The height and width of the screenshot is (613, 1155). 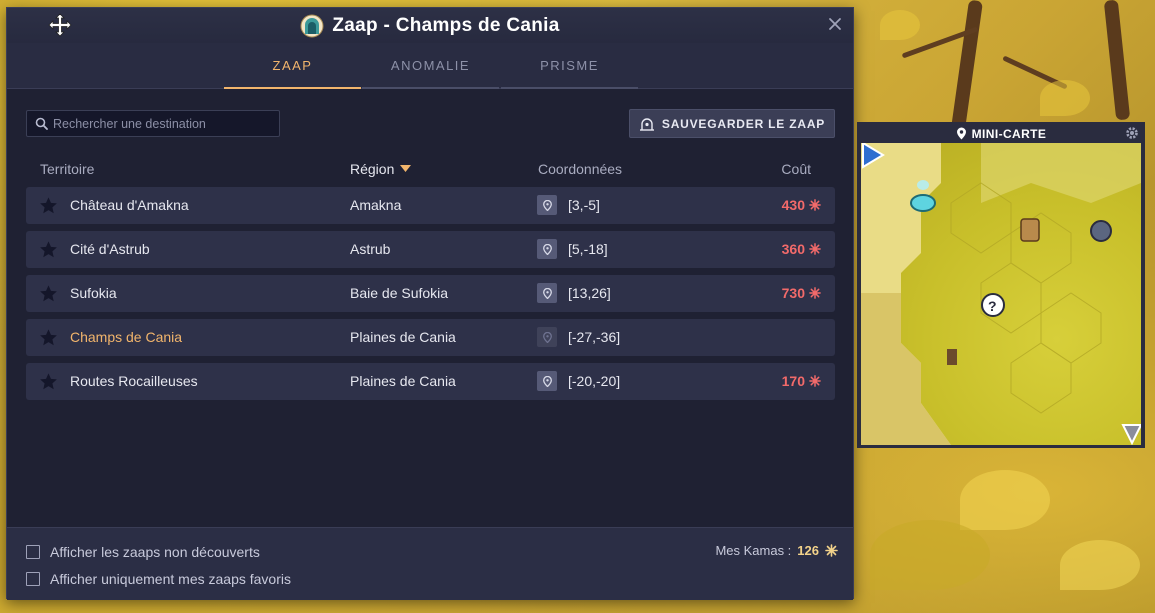 I want to click on row-cost-value: 430, so click(x=793, y=205).